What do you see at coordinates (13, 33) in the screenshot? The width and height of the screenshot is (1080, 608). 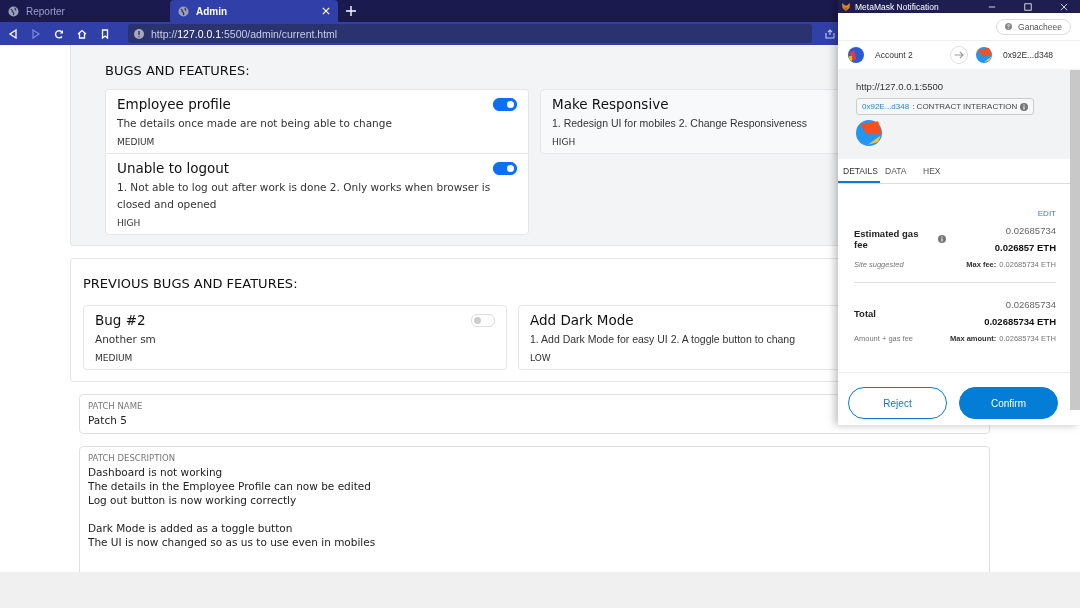 I see `back-icon` at bounding box center [13, 33].